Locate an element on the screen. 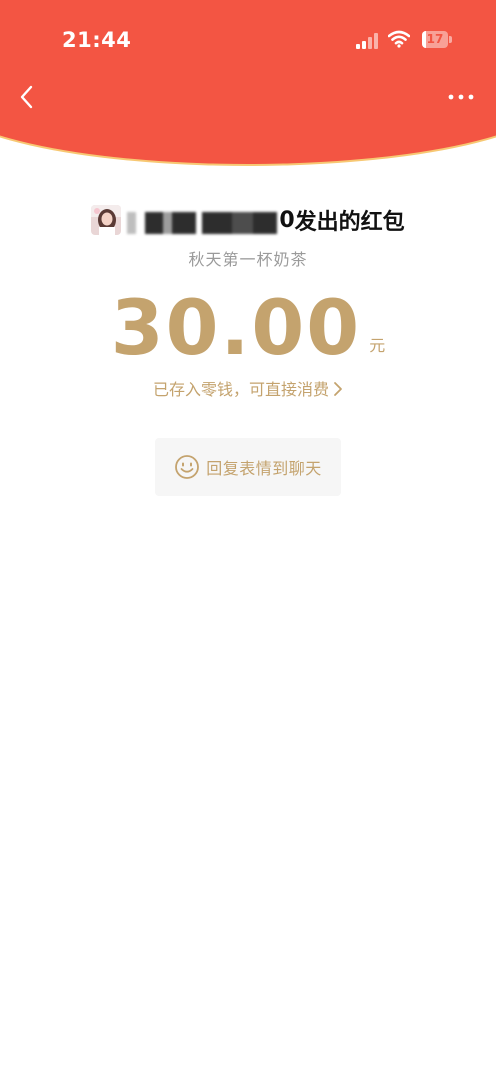 The height and width of the screenshot is (1080, 496). saved-to-change-link: 已存入零钱，可直接消费 is located at coordinates (248, 388).